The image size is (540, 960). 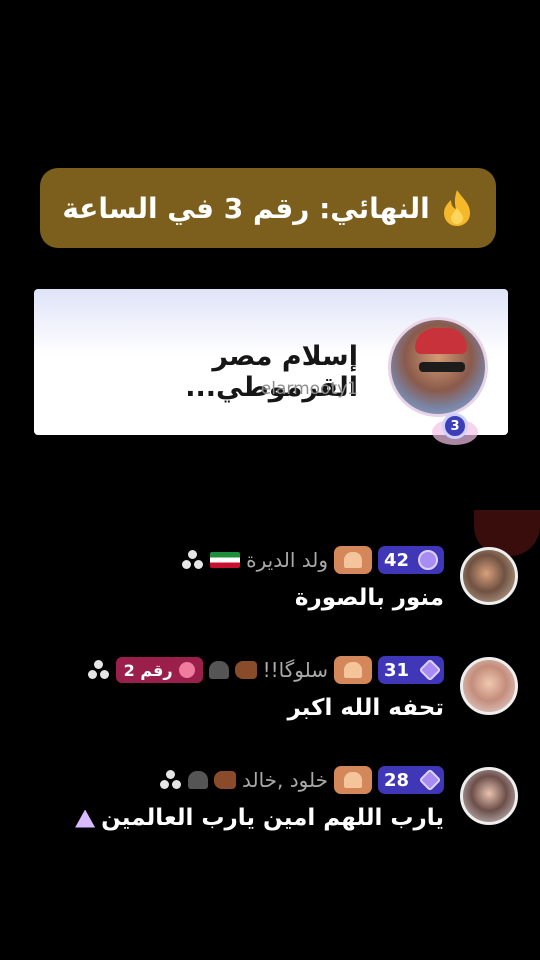 I want to click on comment-item: 42 ولد الديرة منور بالصورة, so click(x=270, y=587).